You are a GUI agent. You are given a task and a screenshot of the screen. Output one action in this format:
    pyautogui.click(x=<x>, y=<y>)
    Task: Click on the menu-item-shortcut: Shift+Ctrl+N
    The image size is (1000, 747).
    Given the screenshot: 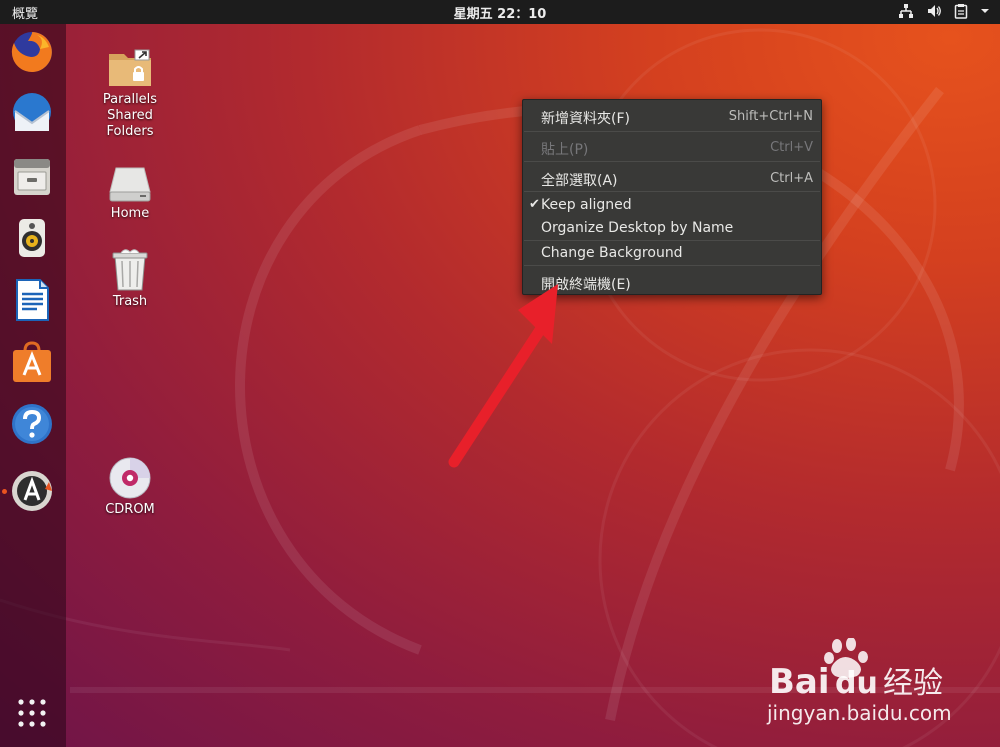 What is the action you would take?
    pyautogui.click(x=770, y=116)
    